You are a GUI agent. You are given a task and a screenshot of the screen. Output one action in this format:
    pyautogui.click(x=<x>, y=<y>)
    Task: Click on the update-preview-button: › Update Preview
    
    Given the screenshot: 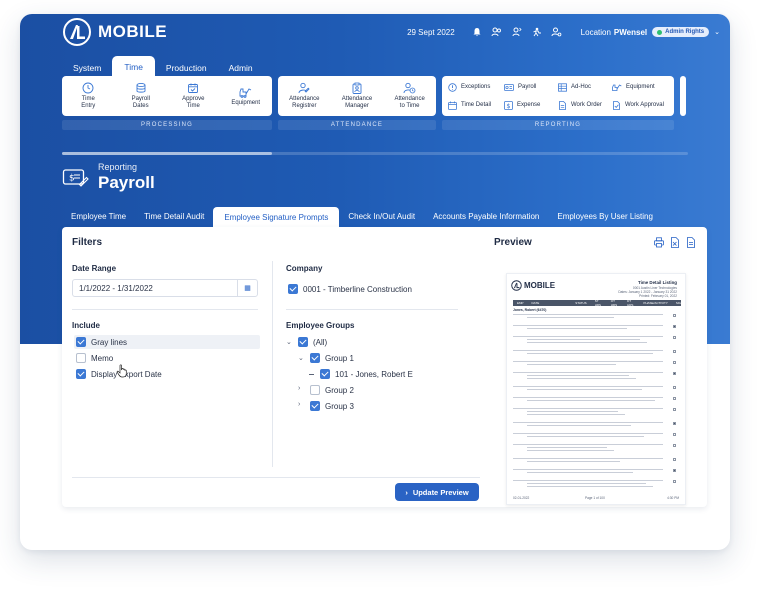 What is the action you would take?
    pyautogui.click(x=437, y=492)
    